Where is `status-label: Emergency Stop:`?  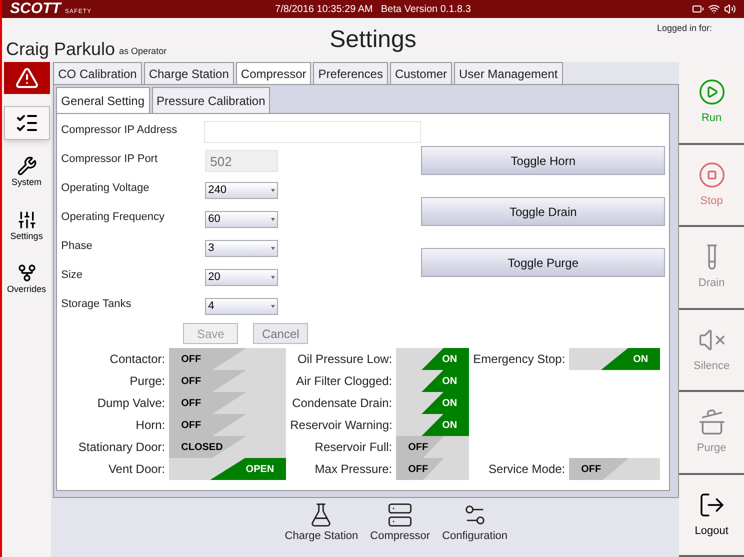
status-label: Emergency Stop: is located at coordinates (519, 359).